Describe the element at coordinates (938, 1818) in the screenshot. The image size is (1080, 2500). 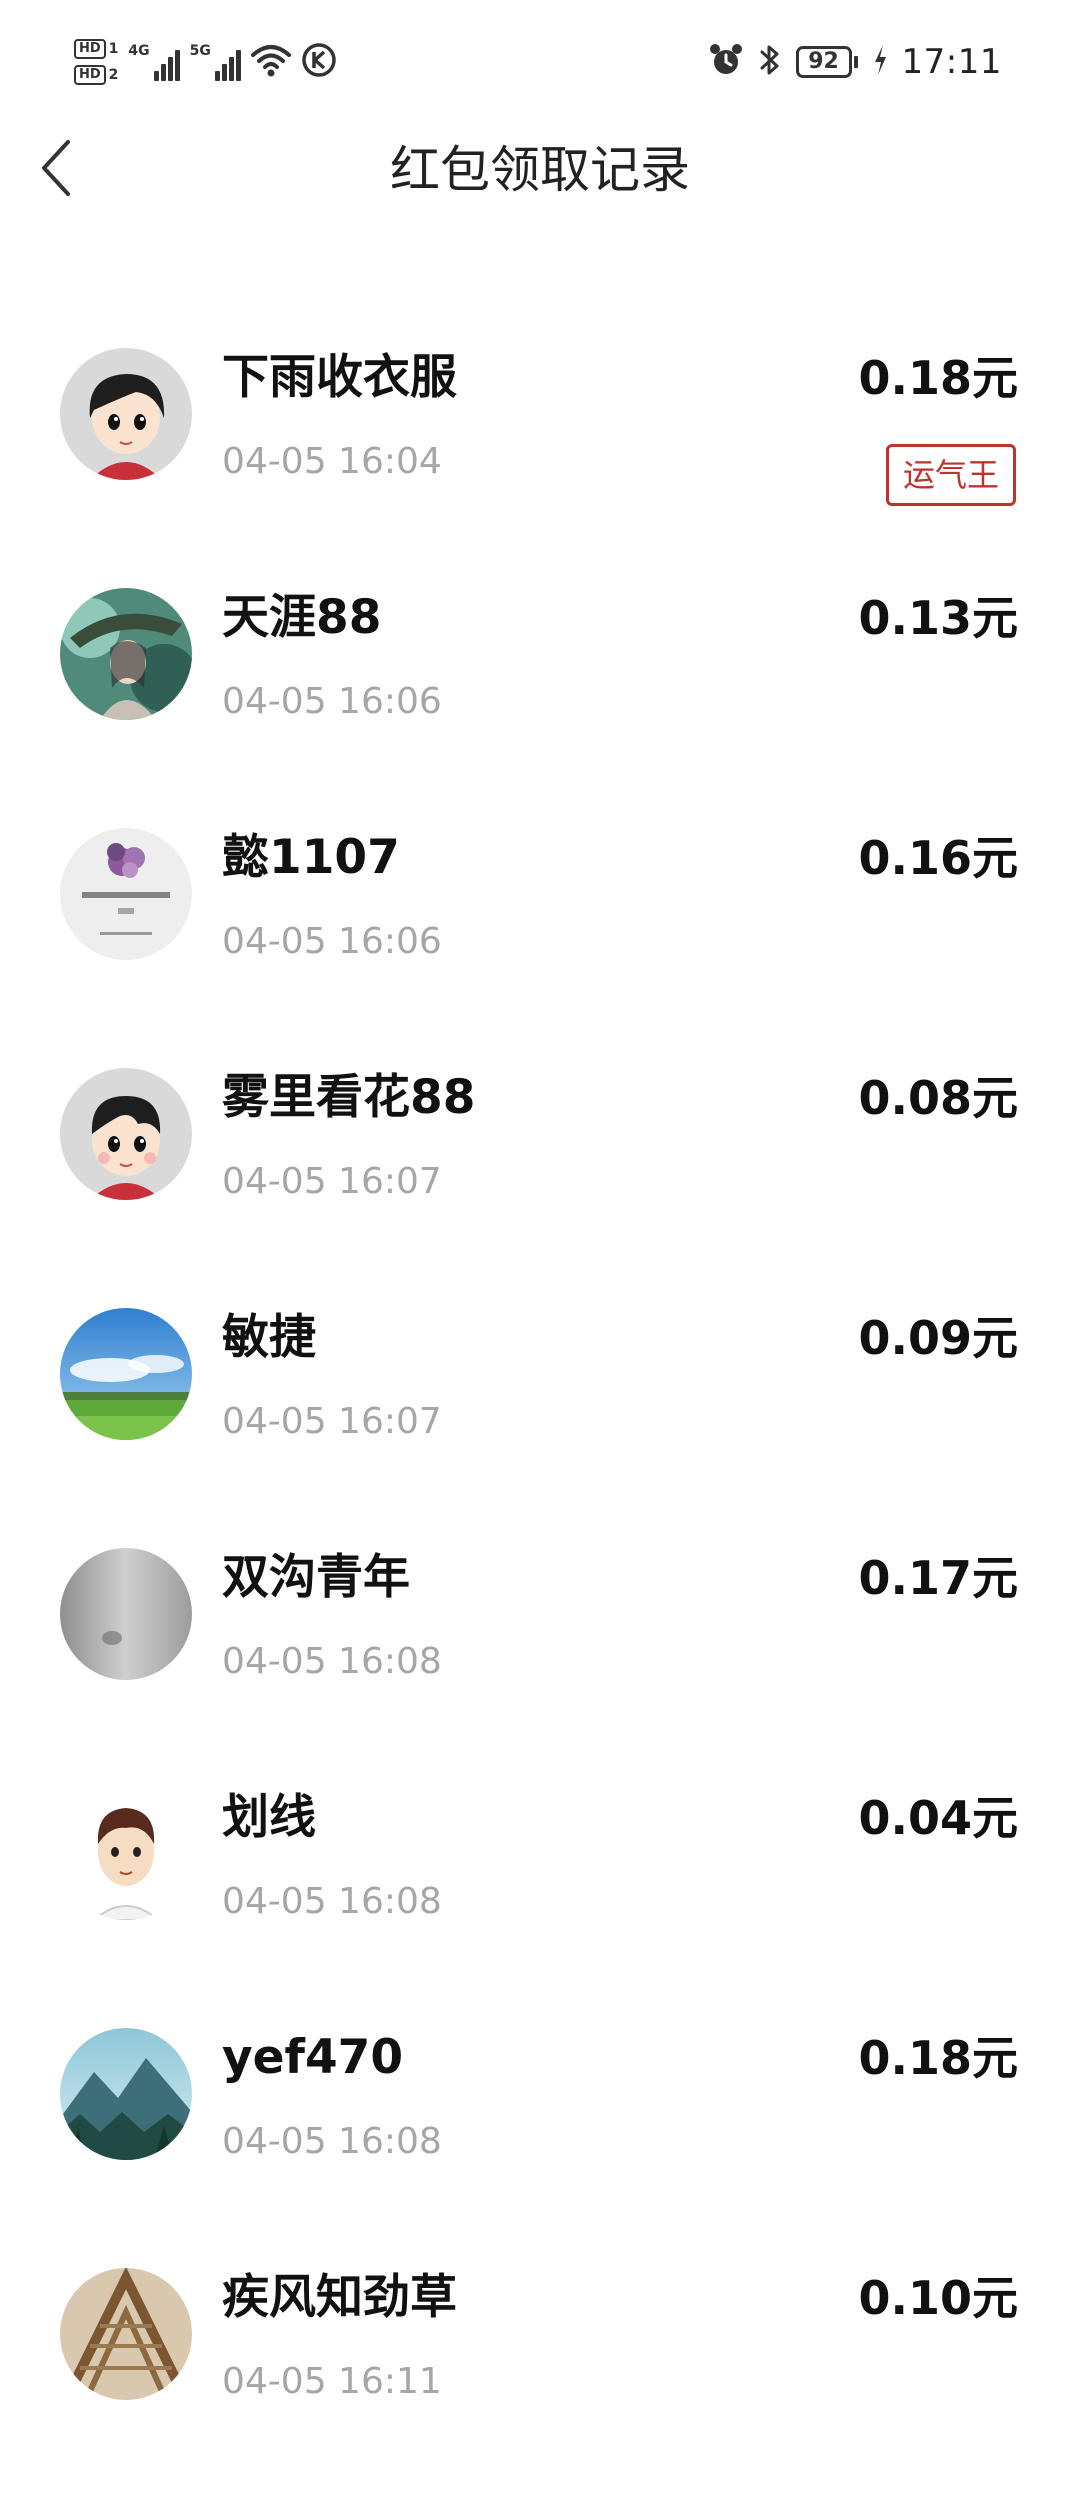
I see `amount: 0.04元` at that location.